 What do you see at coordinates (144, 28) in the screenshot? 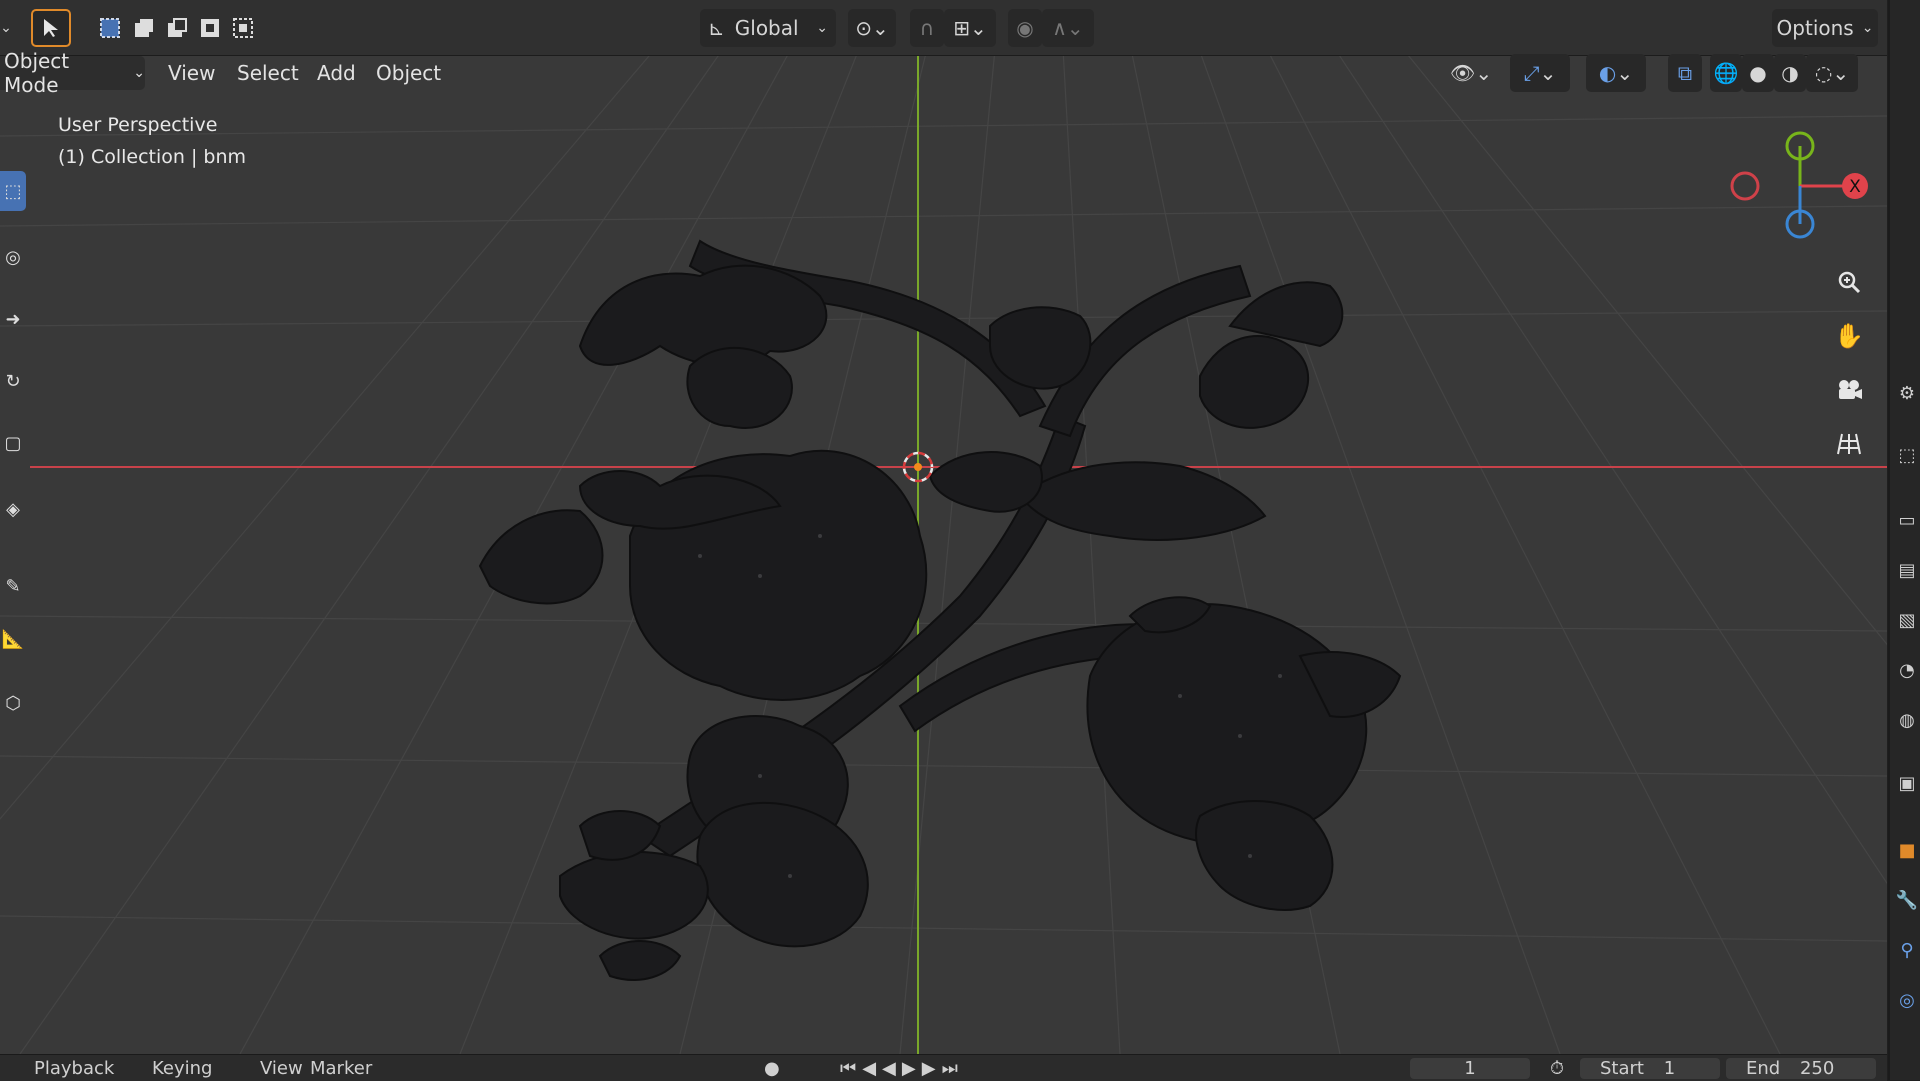
I see `select-extend-icon` at bounding box center [144, 28].